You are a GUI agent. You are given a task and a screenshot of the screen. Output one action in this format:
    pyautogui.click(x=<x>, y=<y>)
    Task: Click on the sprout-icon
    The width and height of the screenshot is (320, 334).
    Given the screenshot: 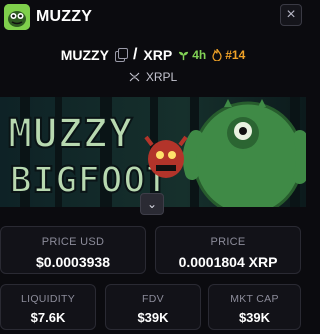 What is the action you would take?
    pyautogui.click(x=184, y=55)
    